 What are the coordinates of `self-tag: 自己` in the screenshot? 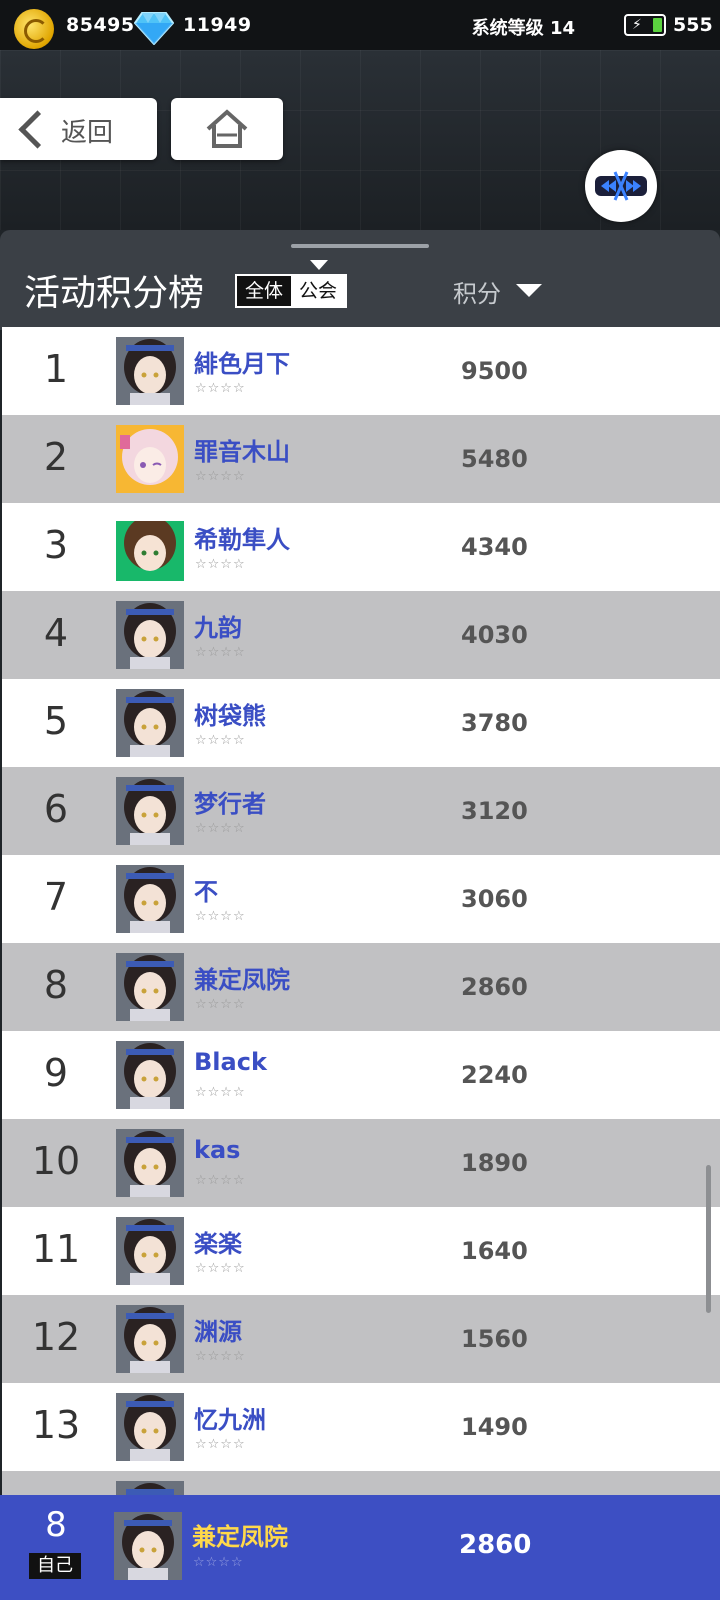 It's located at (55, 1566).